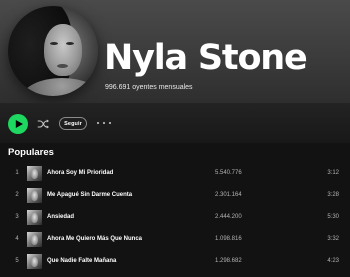  I want to click on track-plays: 1.298.682, so click(228, 261).